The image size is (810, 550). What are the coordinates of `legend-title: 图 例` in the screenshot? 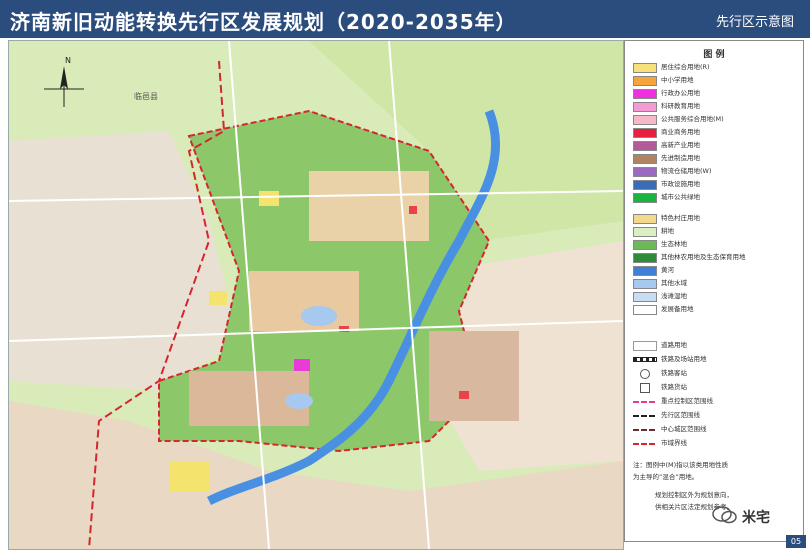 It's located at (714, 55).